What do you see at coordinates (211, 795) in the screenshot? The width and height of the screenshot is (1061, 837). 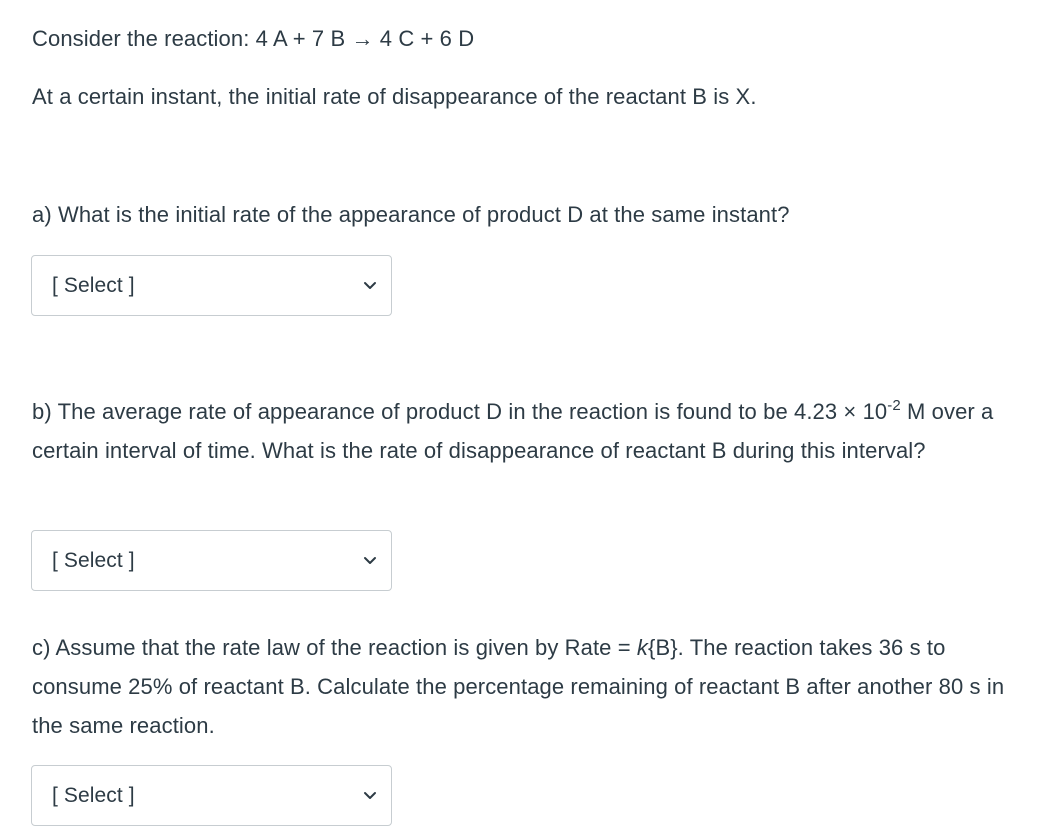 I see `question-c-dropdown: [ Select ]` at bounding box center [211, 795].